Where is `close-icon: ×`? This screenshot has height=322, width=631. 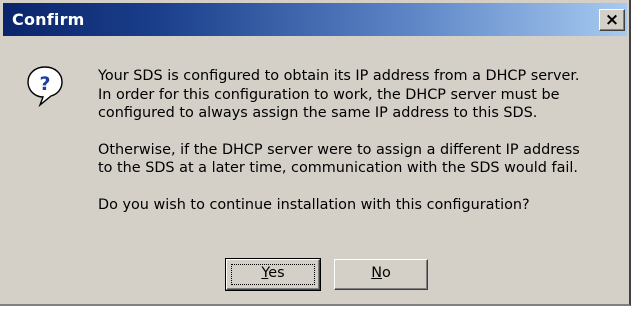 close-icon: × is located at coordinates (612, 20).